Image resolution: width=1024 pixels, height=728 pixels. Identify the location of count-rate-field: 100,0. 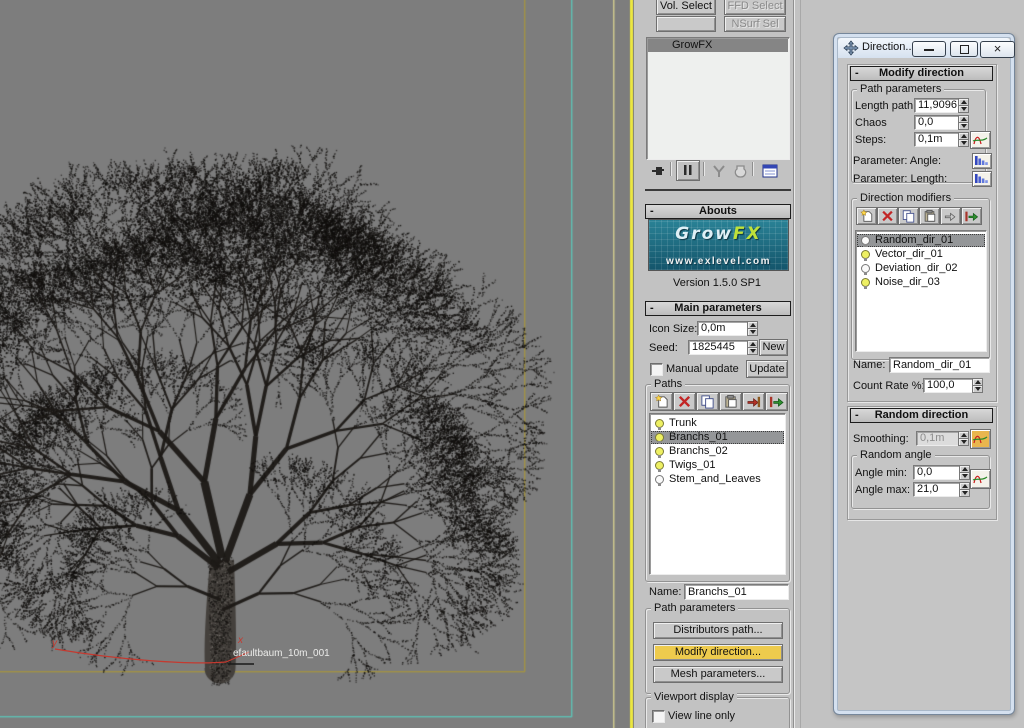
(948, 385).